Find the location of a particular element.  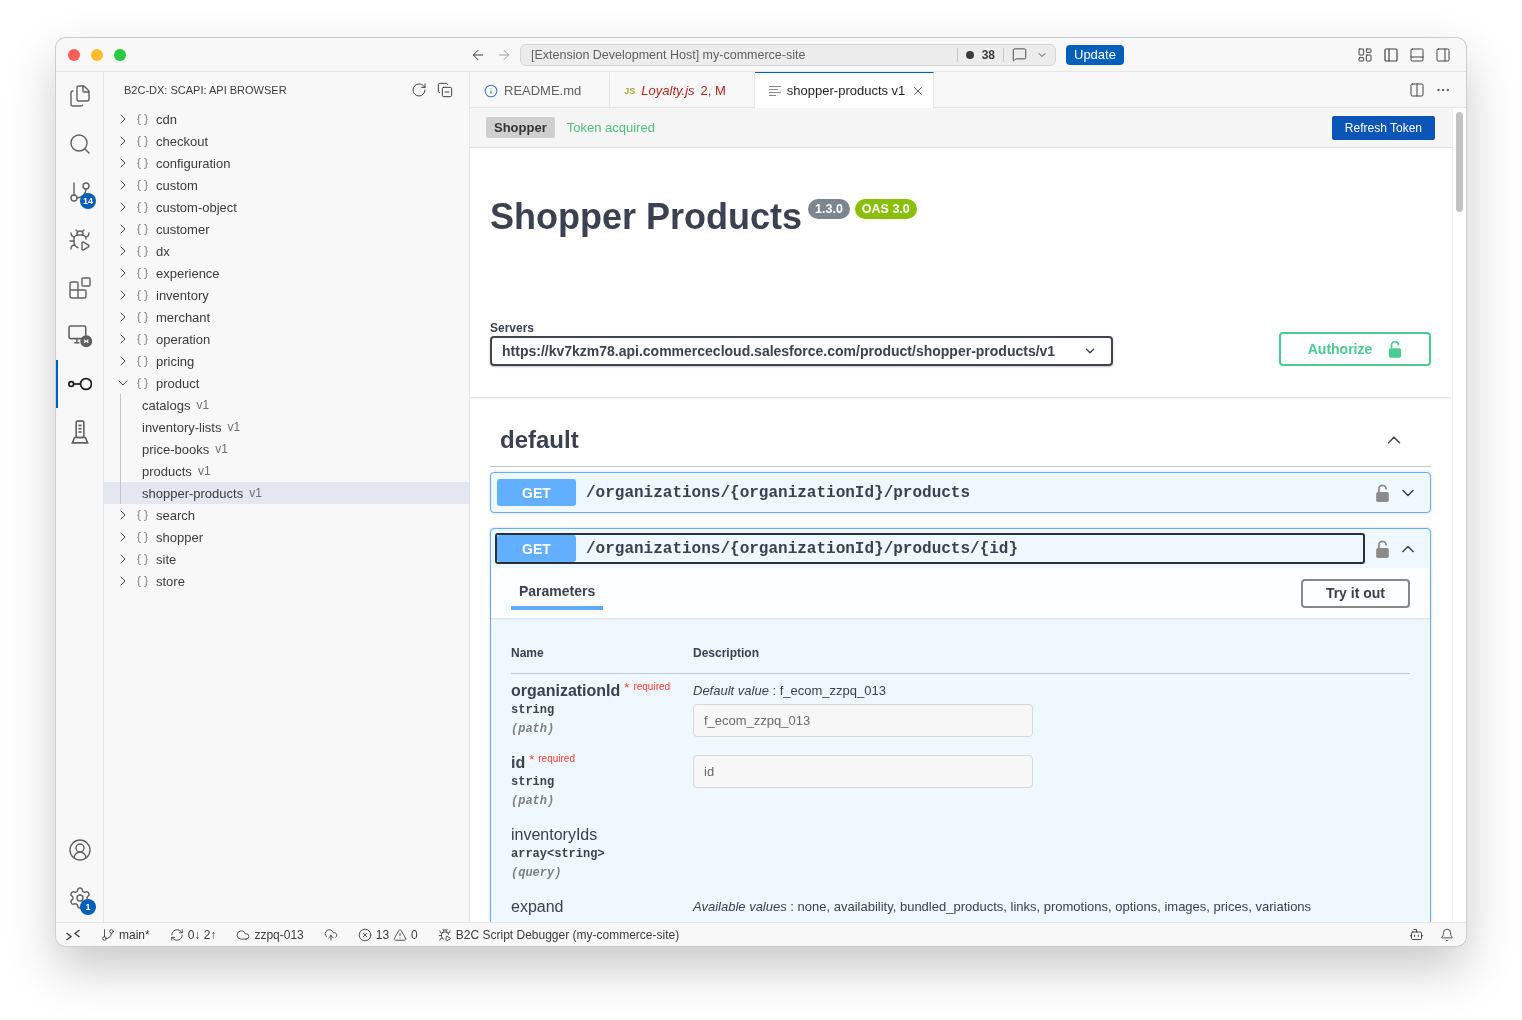

spec-badge: OAS 3.0 is located at coordinates (885, 209).